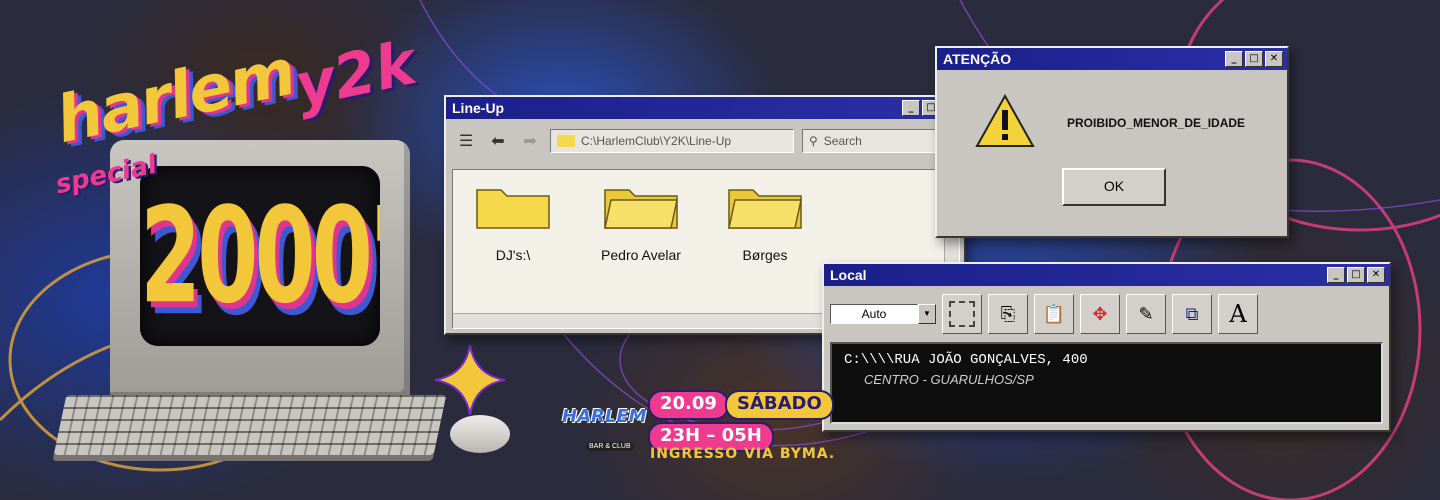 The image size is (1440, 500). What do you see at coordinates (1005, 120) in the screenshot?
I see `warning-icon` at bounding box center [1005, 120].